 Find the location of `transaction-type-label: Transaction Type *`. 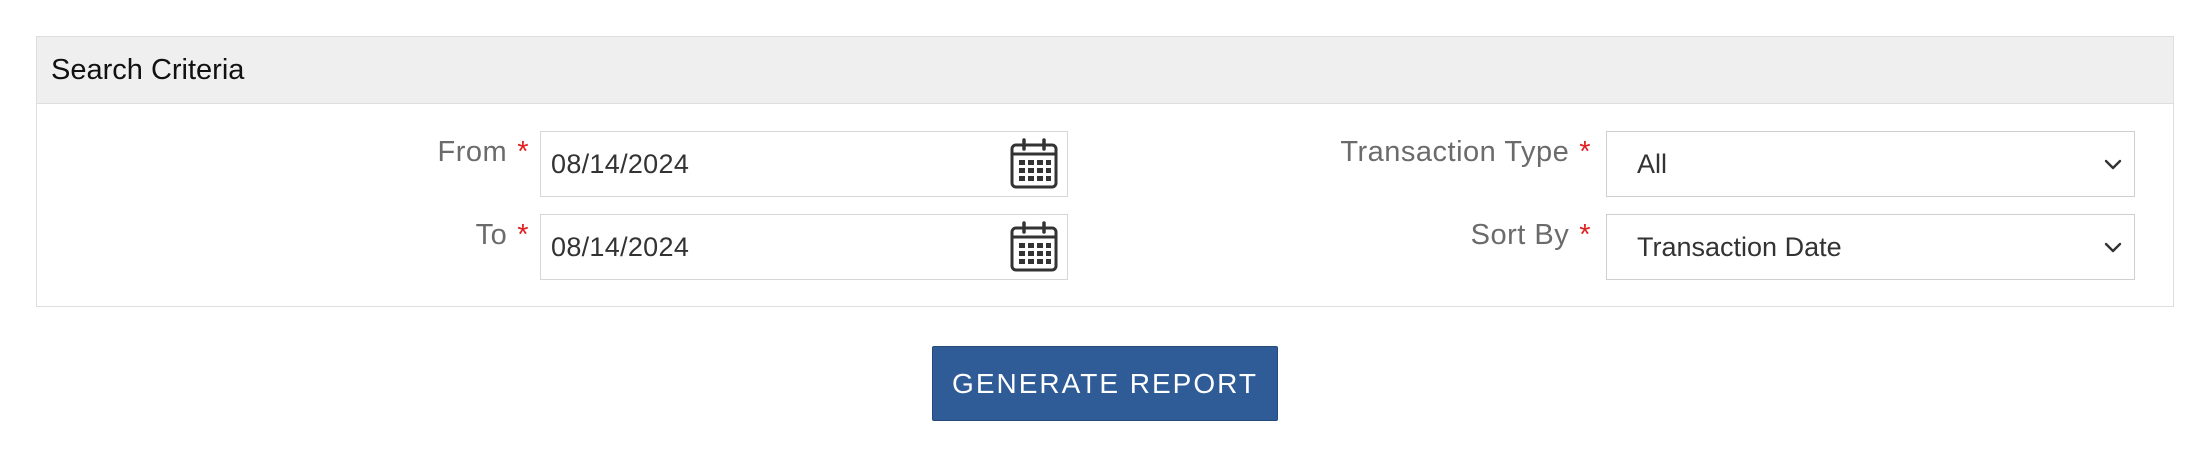

transaction-type-label: Transaction Type * is located at coordinates (1465, 152).